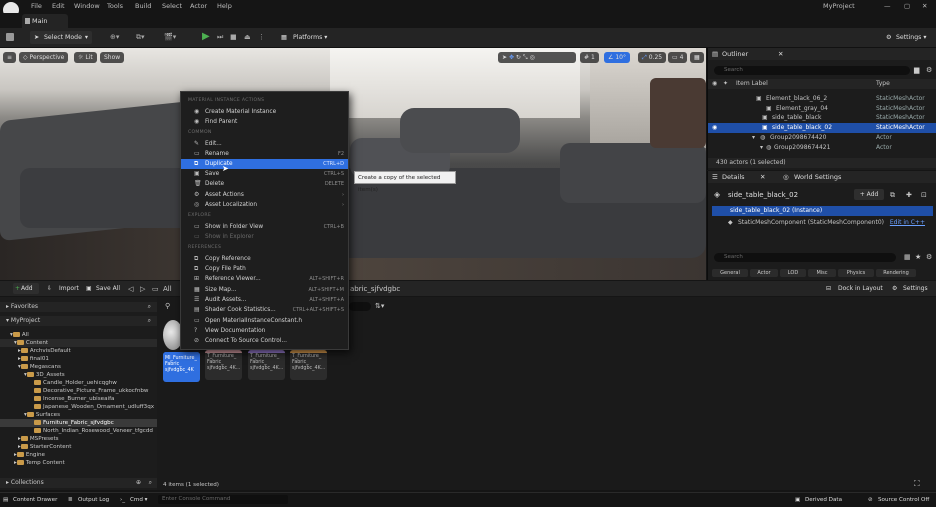 This screenshot has width=936, height=507. What do you see at coordinates (916, 70) in the screenshot?
I see `folder-add-icon: ▆` at bounding box center [916, 70].